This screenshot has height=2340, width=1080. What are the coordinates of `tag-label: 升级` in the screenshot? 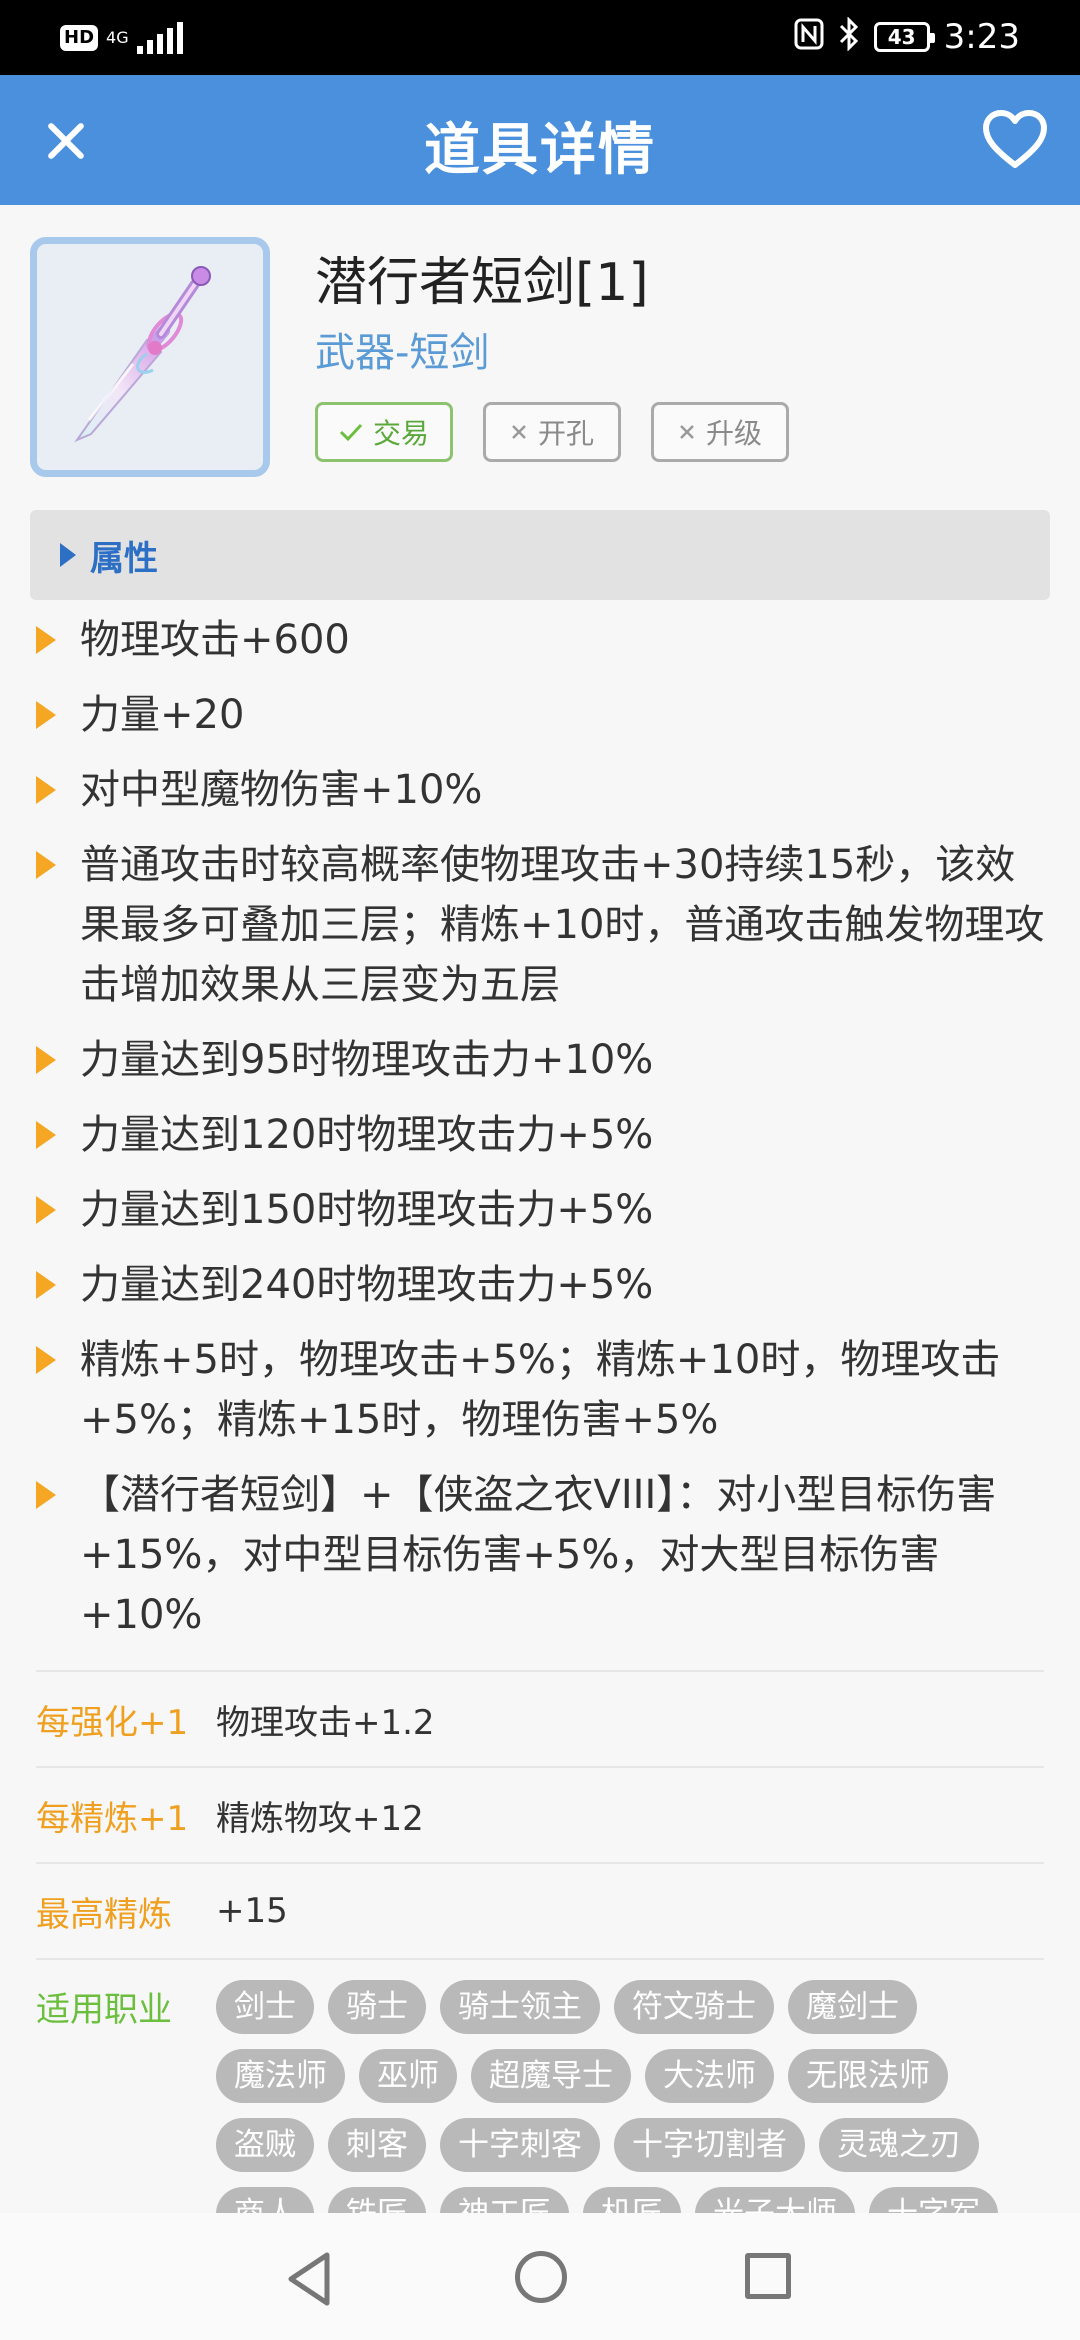 It's located at (733, 433).